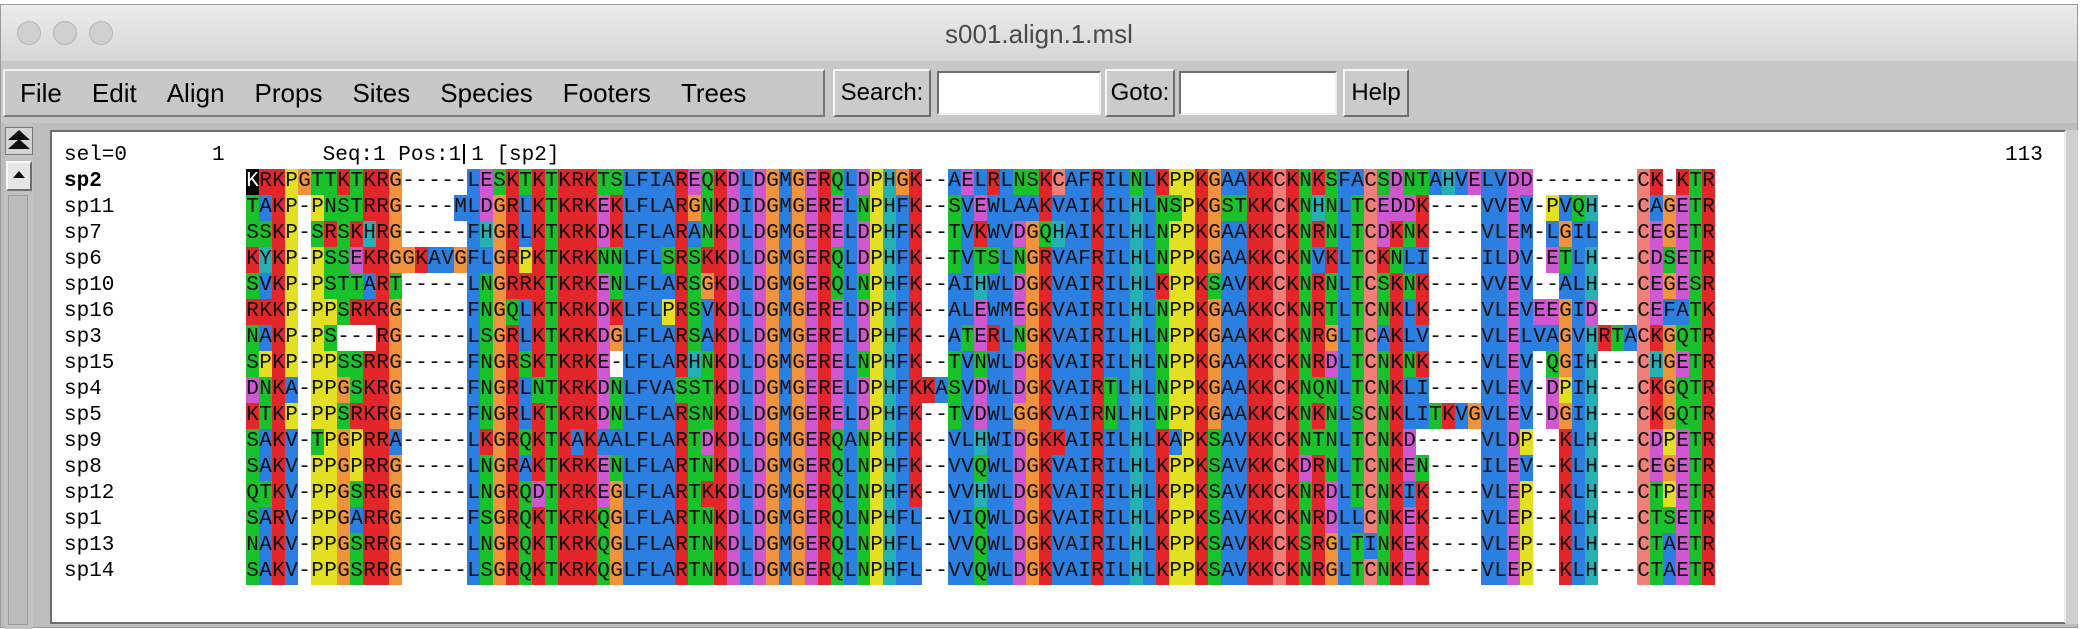  What do you see at coordinates (889, 442) in the screenshot?
I see `residue: H` at bounding box center [889, 442].